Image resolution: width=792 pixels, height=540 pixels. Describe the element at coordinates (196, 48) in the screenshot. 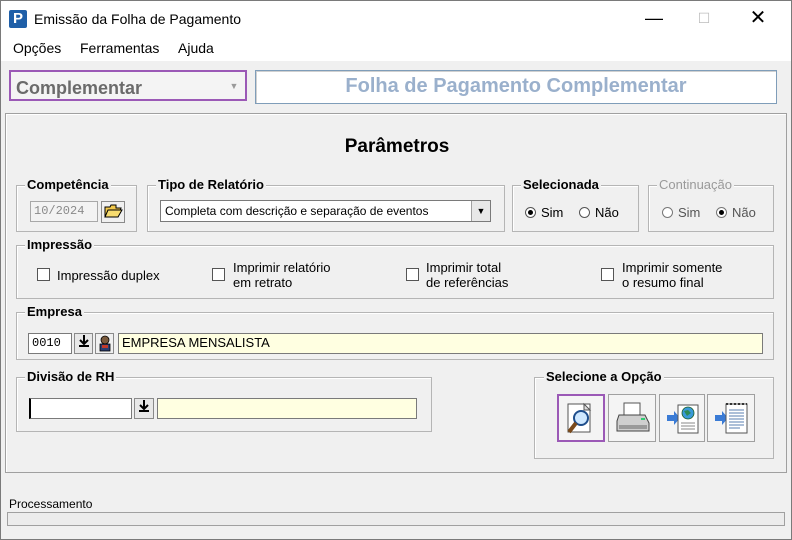

I see `menu-ajuda: Ajuda` at that location.